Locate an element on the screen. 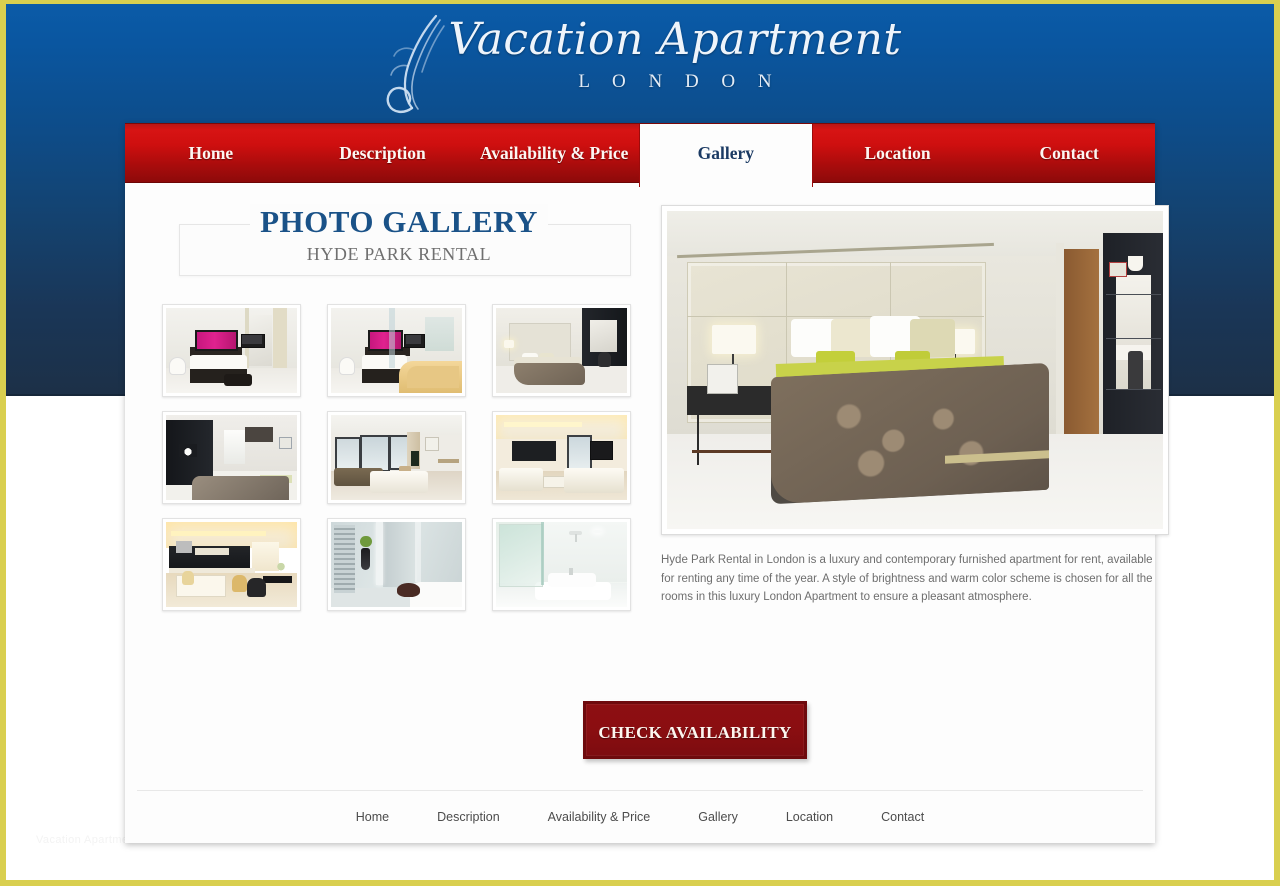 The width and height of the screenshot is (1280, 886). thumbnail-8-image is located at coordinates (396, 564).